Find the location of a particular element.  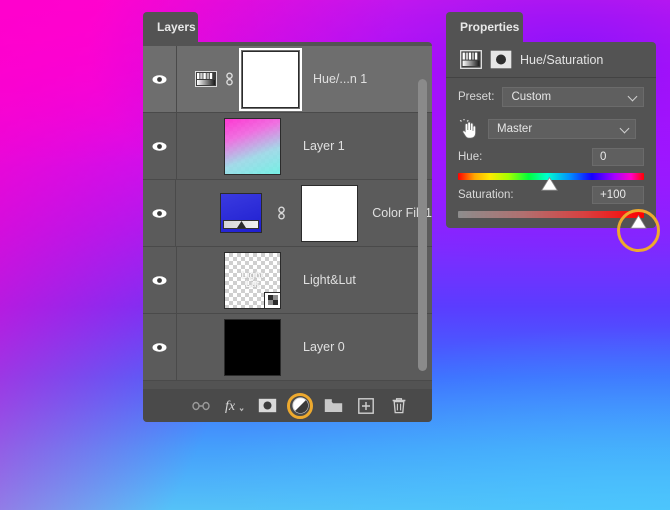

gradient-strip-icon is located at coordinates (241, 224).